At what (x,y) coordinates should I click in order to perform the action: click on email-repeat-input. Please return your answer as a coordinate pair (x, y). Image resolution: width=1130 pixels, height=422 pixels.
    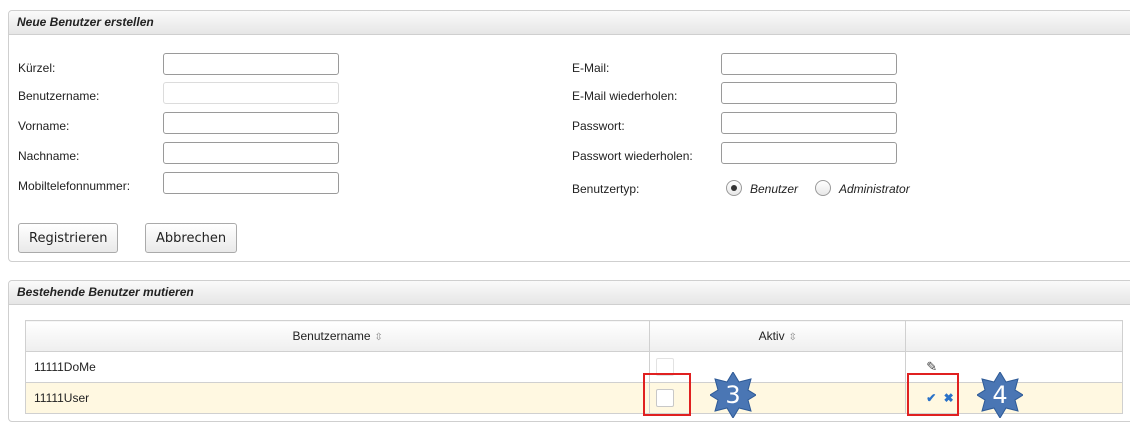
    Looking at the image, I should click on (809, 93).